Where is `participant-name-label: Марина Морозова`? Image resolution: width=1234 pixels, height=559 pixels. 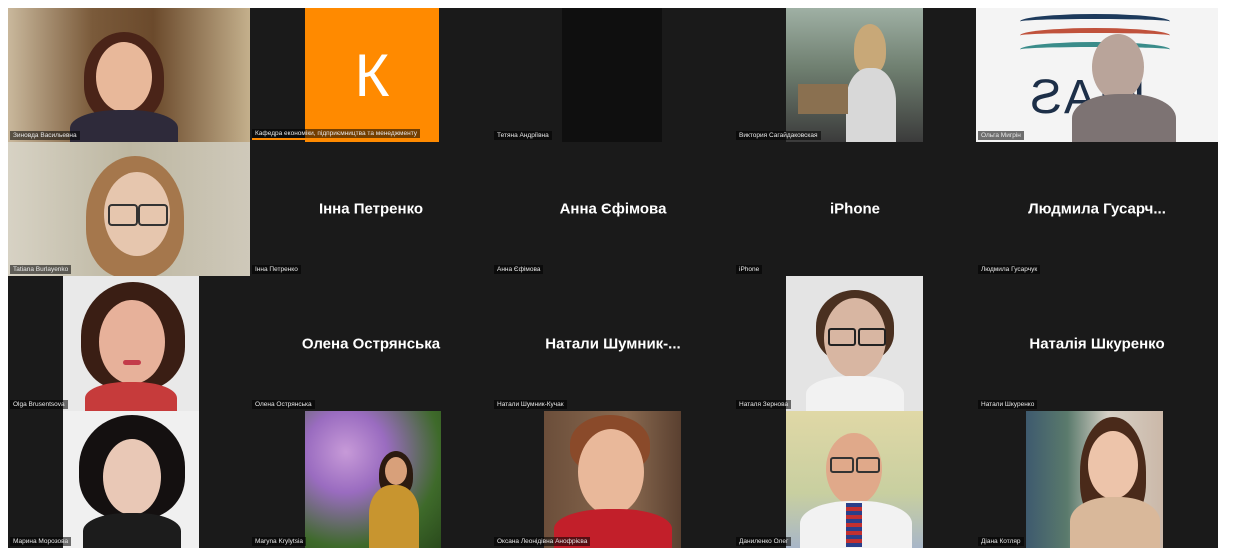
participant-name-label: Марина Морозова is located at coordinates (41, 541).